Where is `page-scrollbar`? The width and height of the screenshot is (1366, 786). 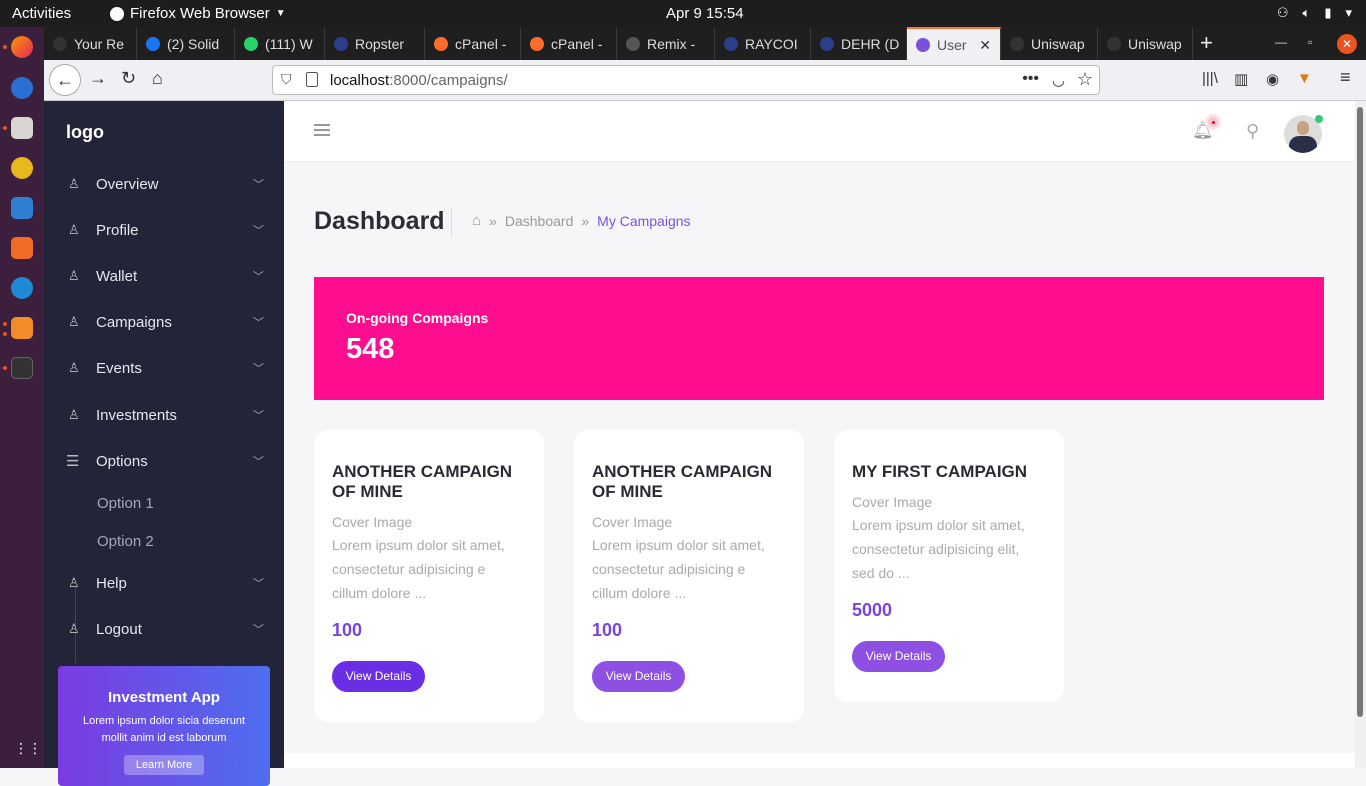 page-scrollbar is located at coordinates (1360, 434).